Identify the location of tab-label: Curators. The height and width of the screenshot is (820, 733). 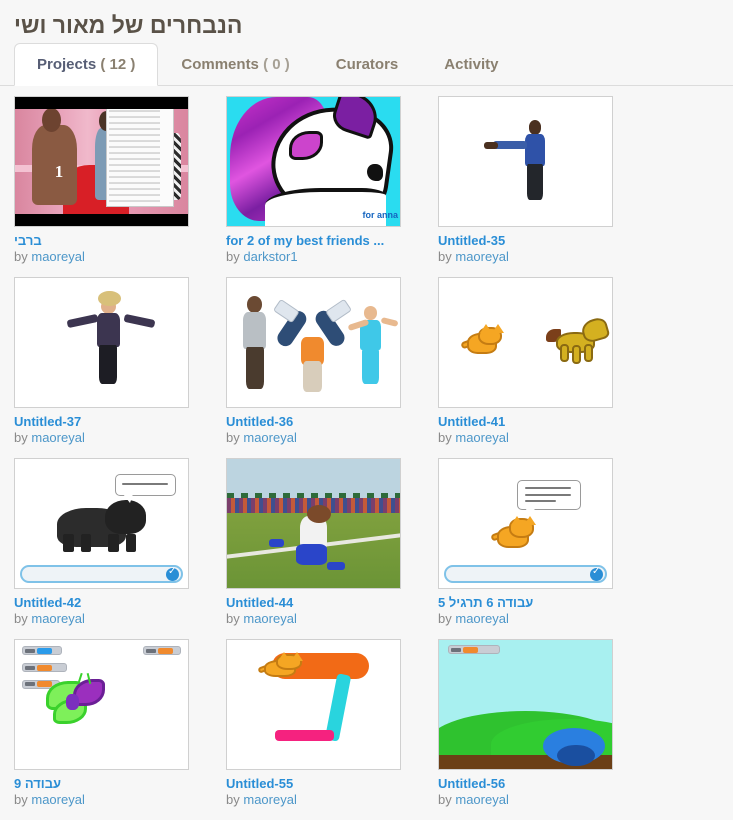
(367, 64).